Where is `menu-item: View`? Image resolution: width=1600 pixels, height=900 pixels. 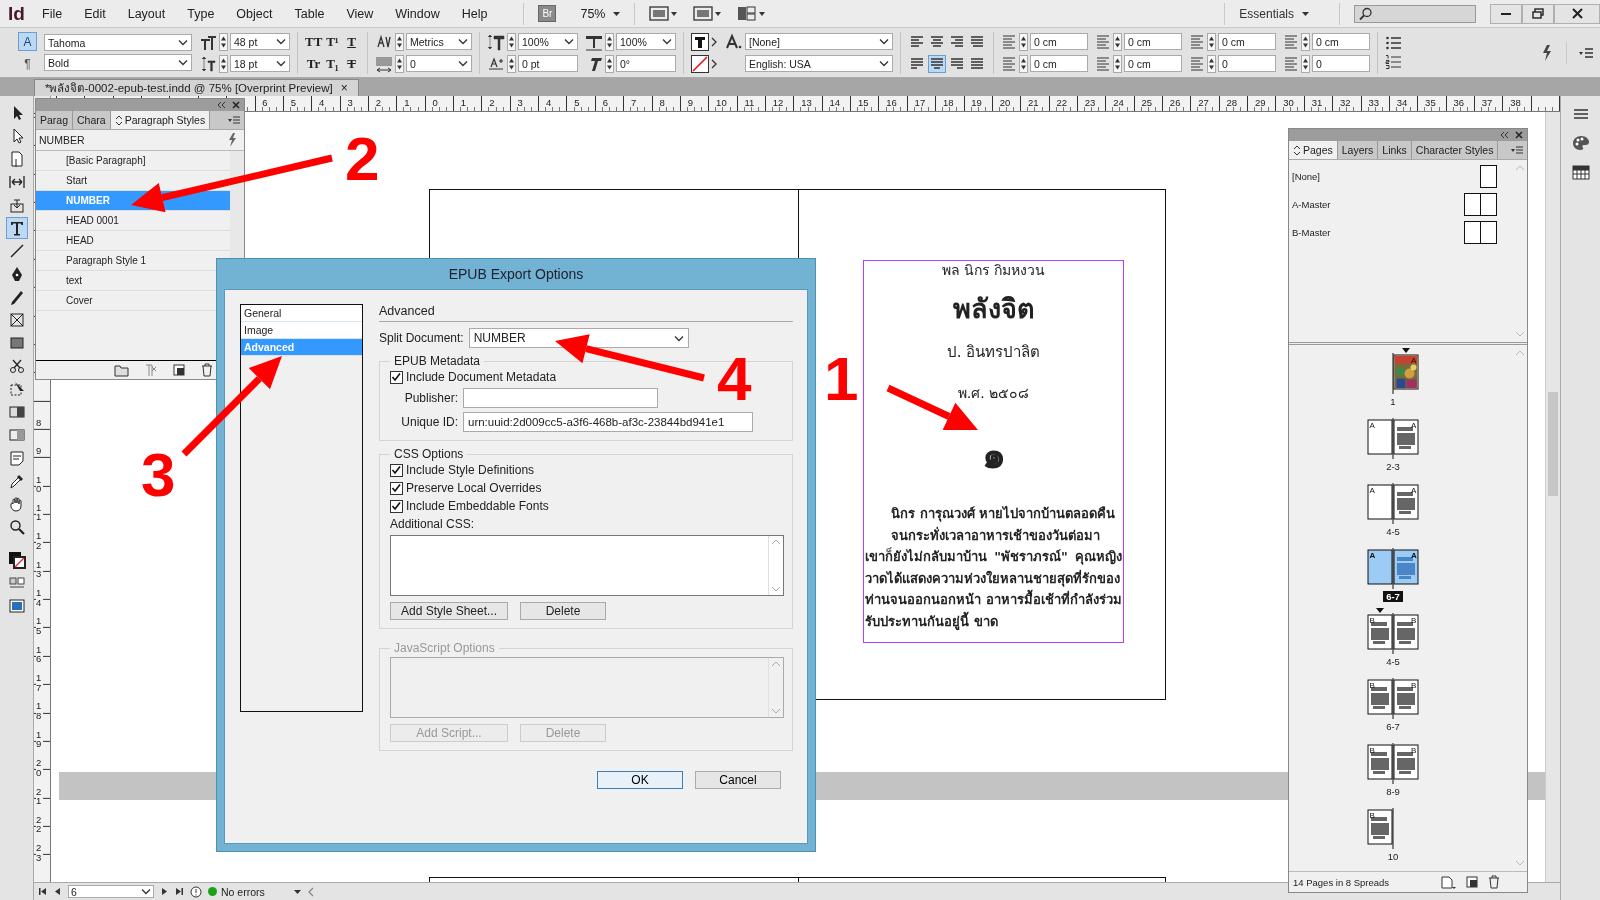
menu-item: View is located at coordinates (360, 13).